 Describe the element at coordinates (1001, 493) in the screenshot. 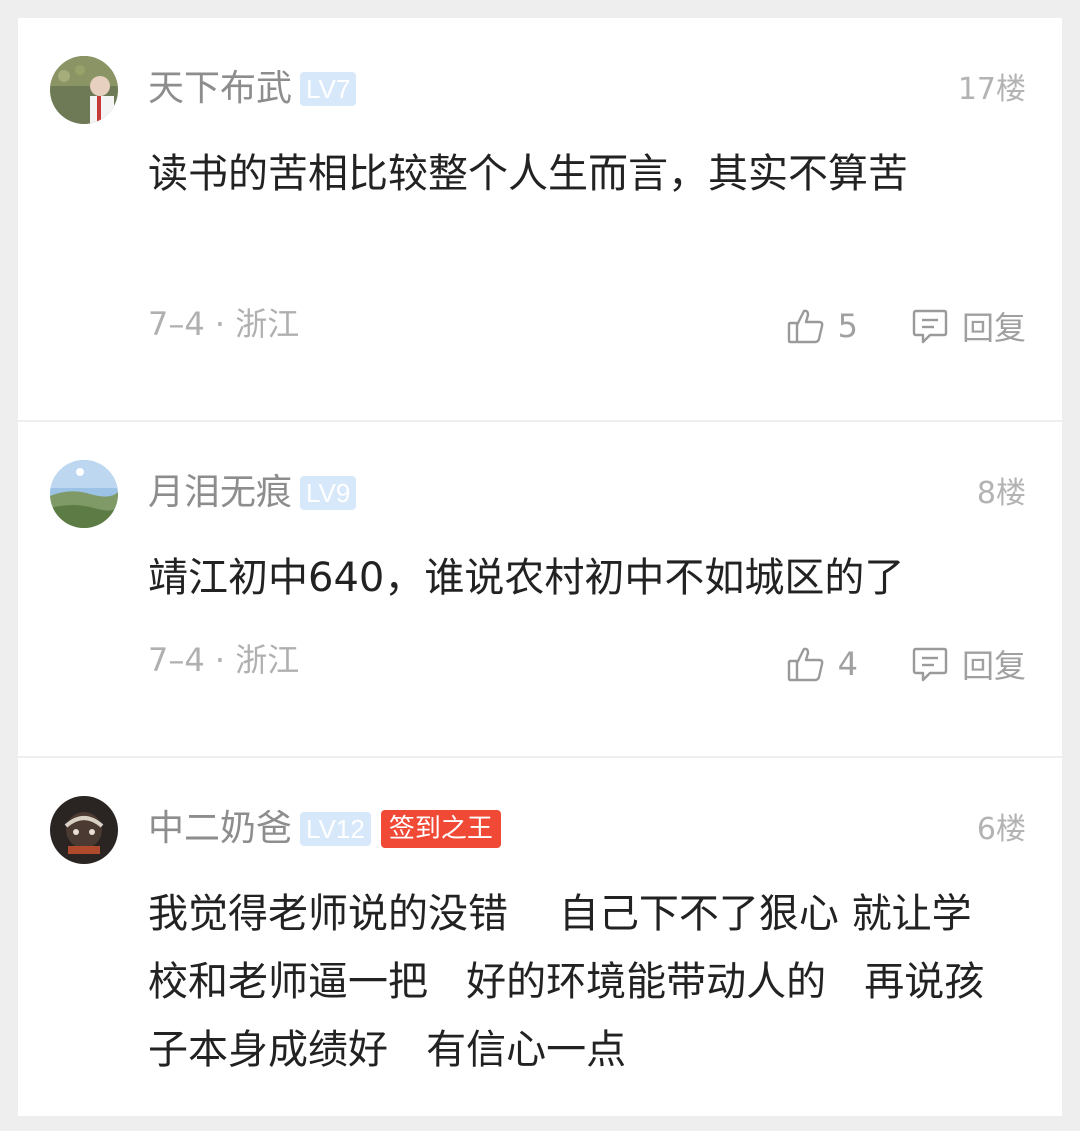

I see `floor-number: 8楼` at that location.